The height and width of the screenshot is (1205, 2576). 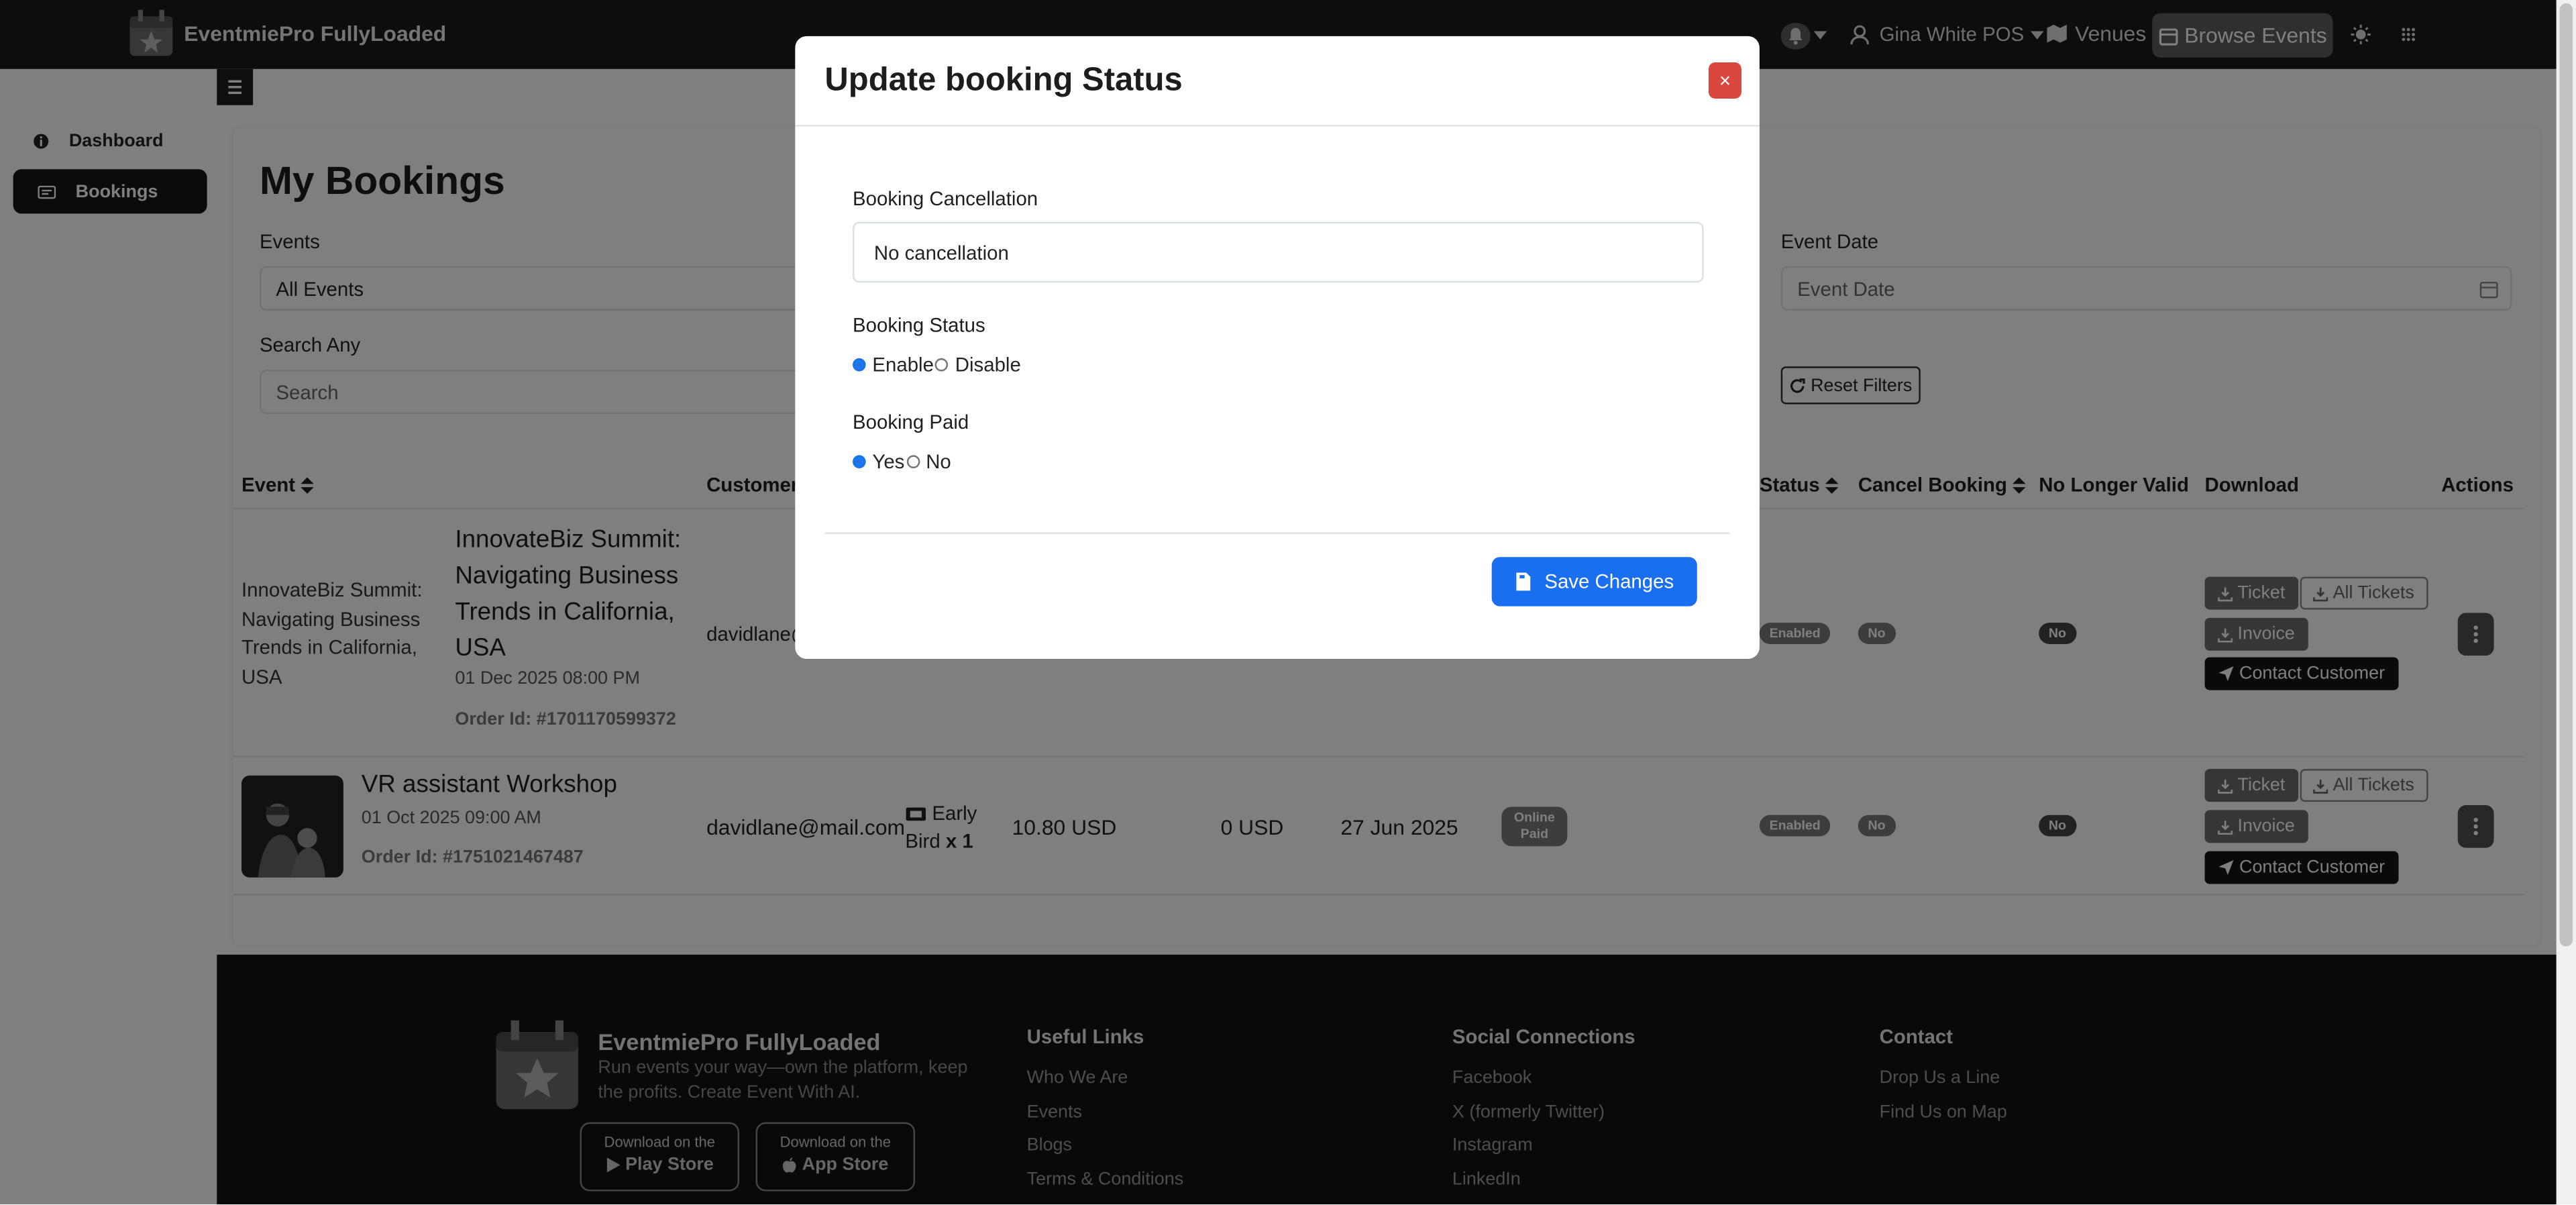 What do you see at coordinates (903, 365) in the screenshot?
I see `status-enable-label: Enable` at bounding box center [903, 365].